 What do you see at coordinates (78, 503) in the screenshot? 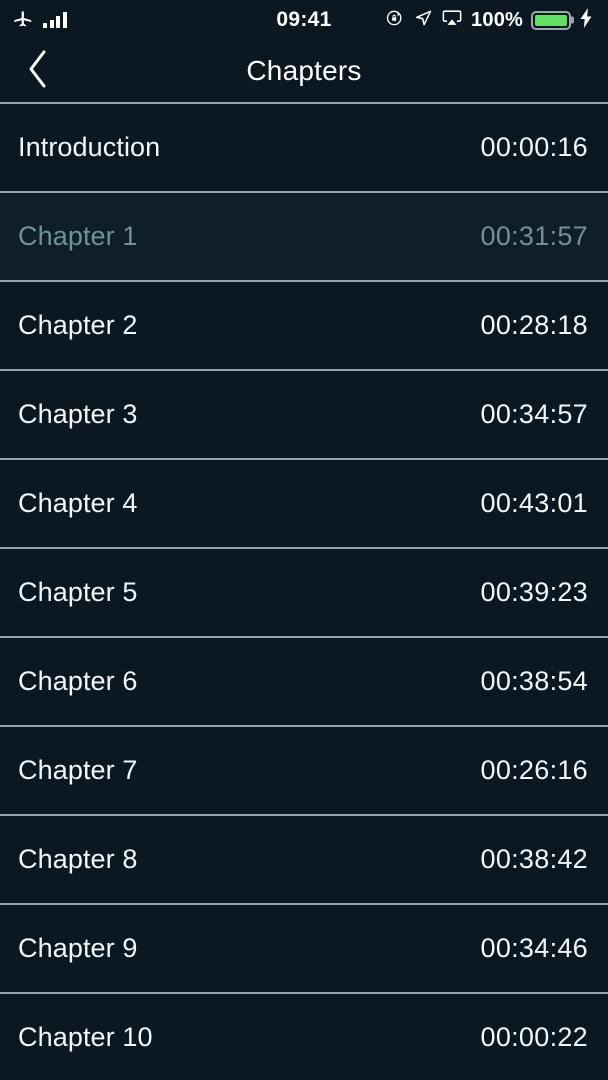
I see `chapter-title: Chapter 4` at bounding box center [78, 503].